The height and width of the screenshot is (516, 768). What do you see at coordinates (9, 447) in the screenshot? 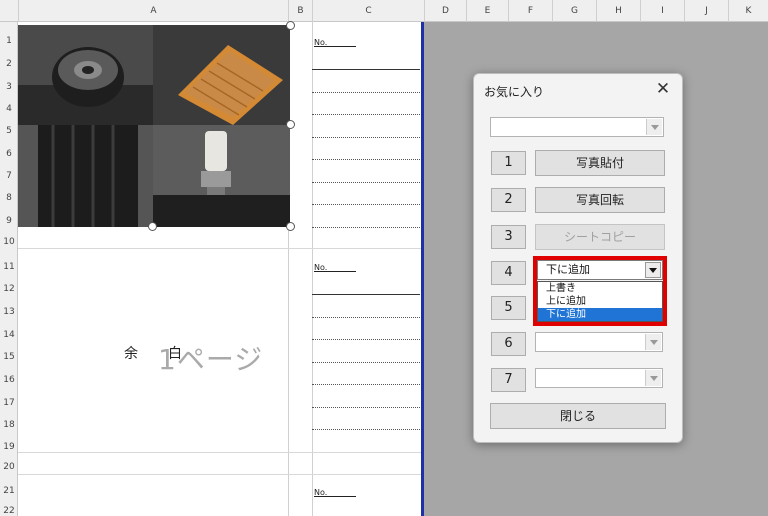
I see `row-number: 19` at bounding box center [9, 447].